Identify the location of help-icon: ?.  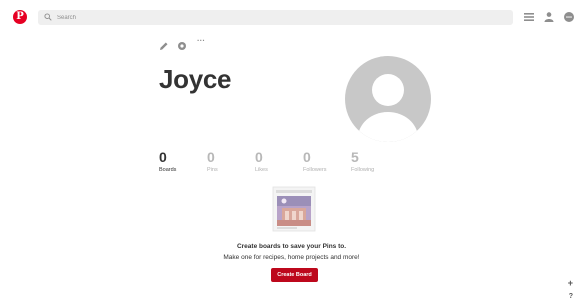
(571, 296).